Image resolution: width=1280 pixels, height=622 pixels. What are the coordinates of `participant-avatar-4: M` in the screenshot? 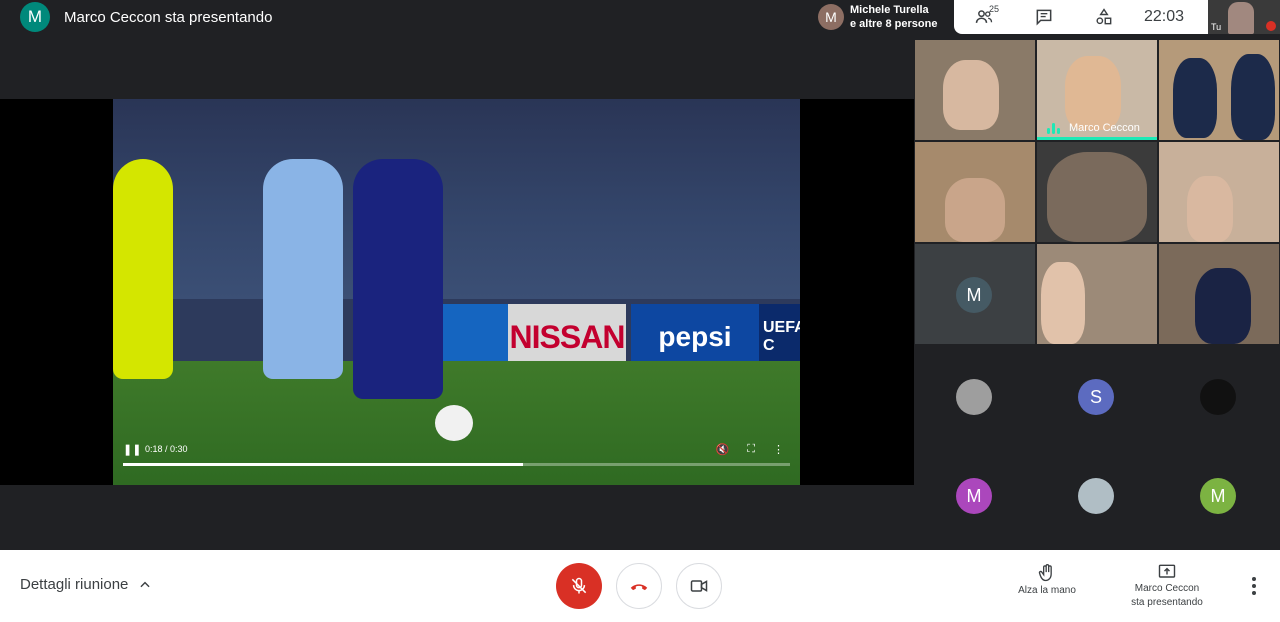 It's located at (1218, 496).